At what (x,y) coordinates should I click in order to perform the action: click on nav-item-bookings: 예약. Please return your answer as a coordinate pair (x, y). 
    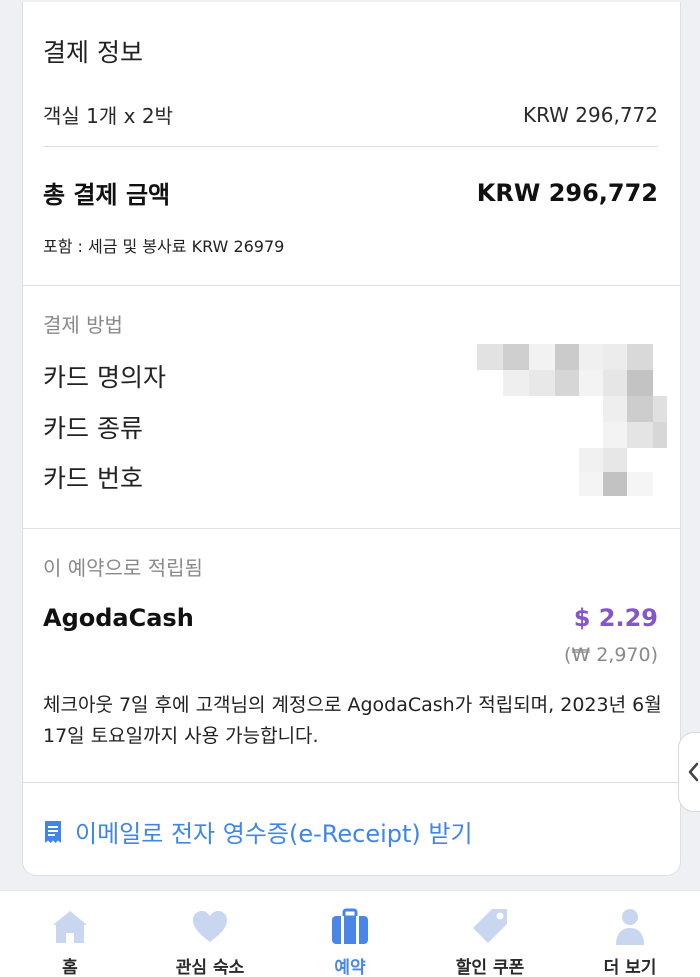
    Looking at the image, I should click on (350, 934).